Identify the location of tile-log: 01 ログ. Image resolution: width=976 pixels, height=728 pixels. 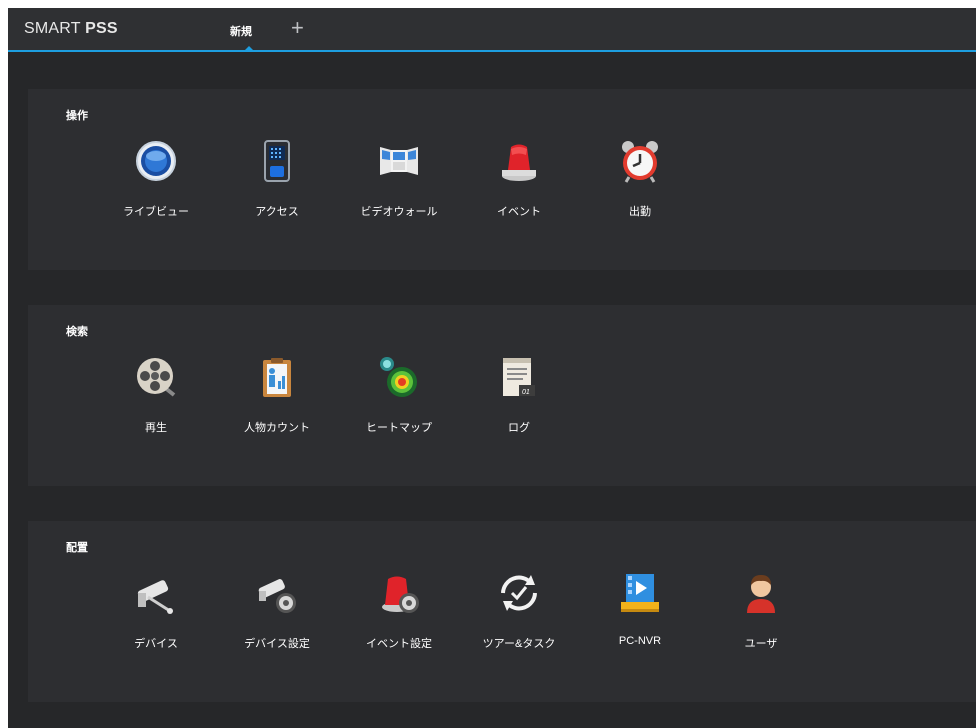
(517, 395).